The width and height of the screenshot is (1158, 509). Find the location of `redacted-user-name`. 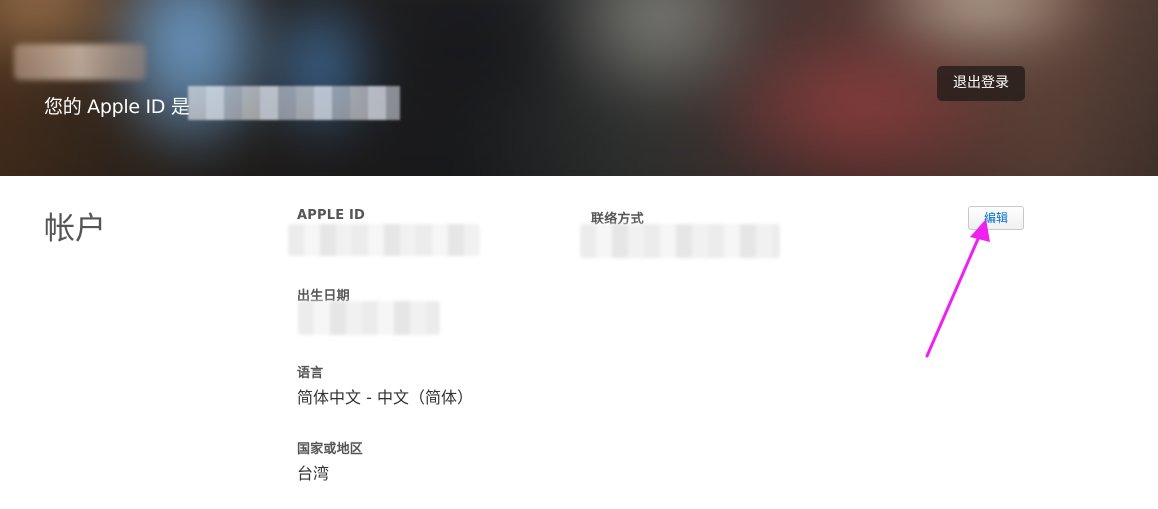

redacted-user-name is located at coordinates (80, 62).